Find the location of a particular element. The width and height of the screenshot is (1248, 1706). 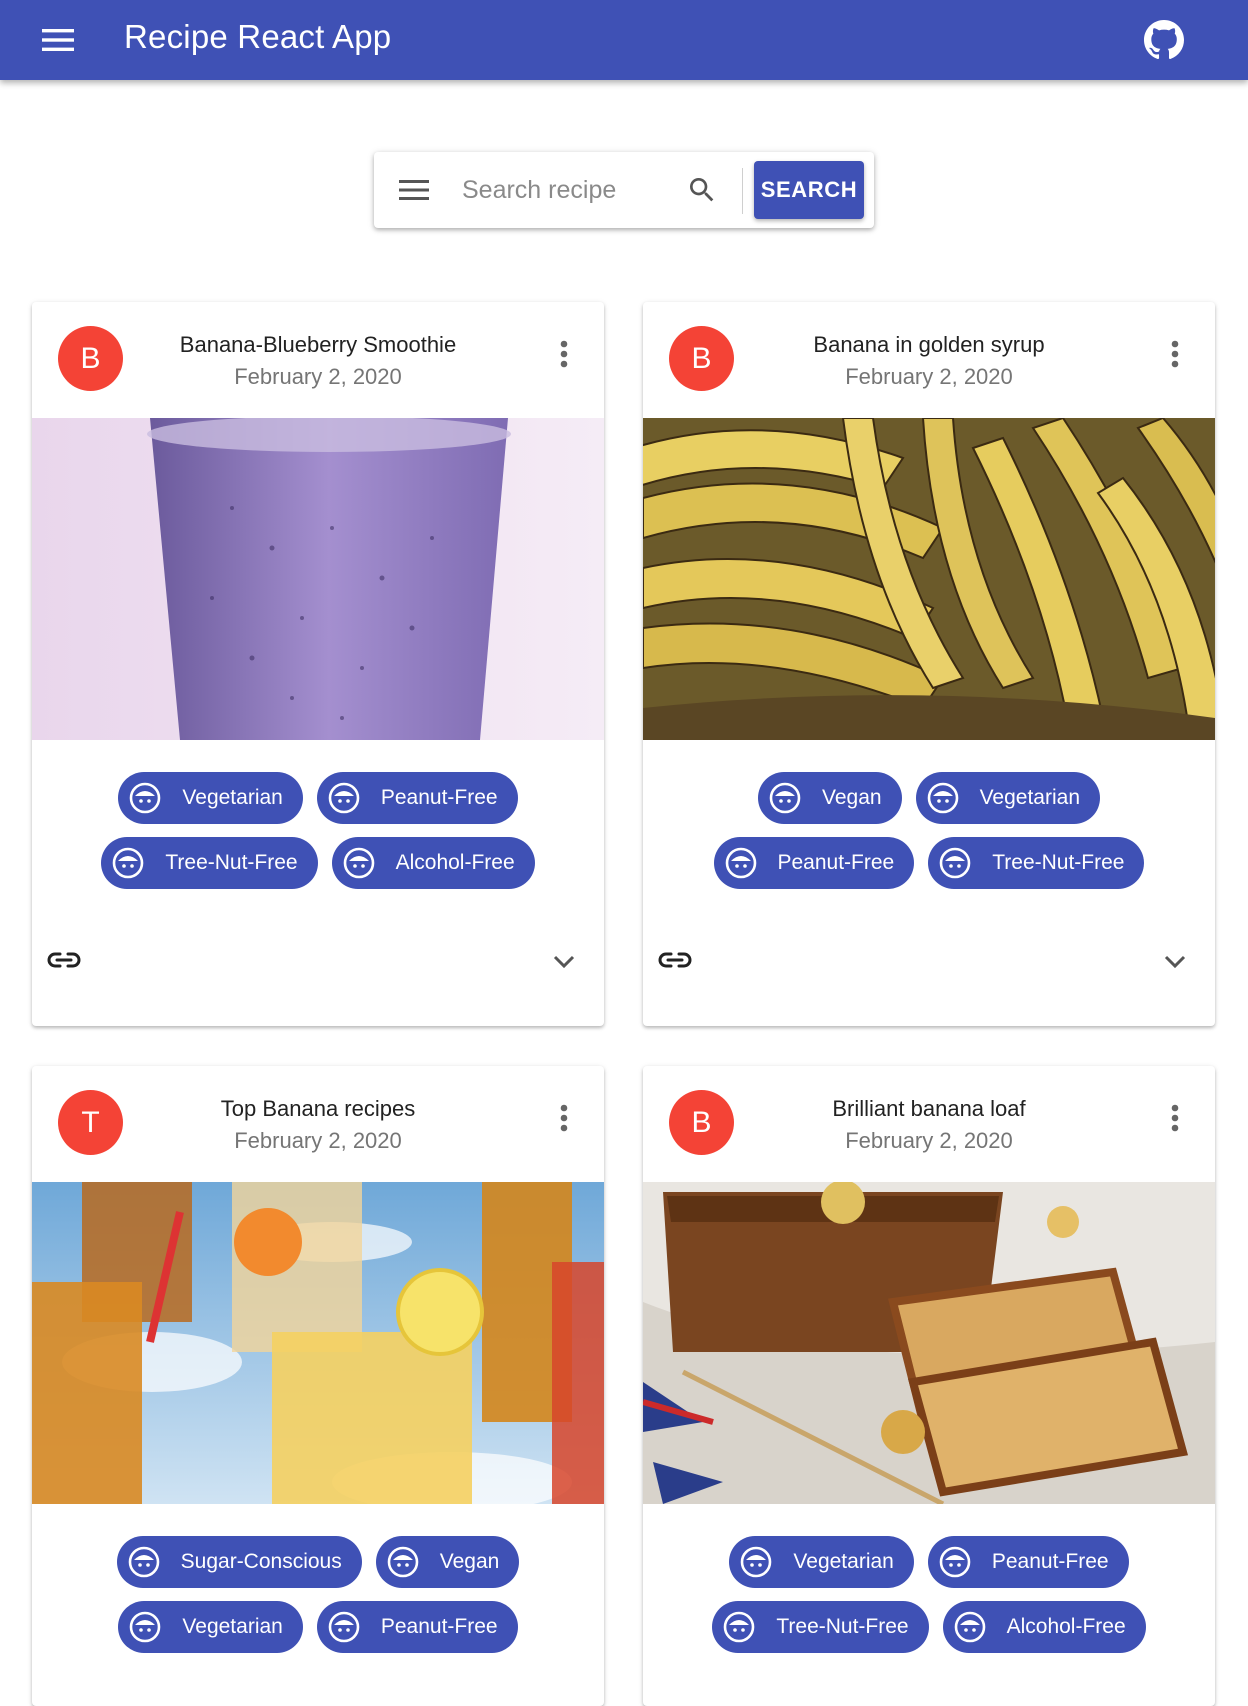

menu-icon is located at coordinates (58, 40).